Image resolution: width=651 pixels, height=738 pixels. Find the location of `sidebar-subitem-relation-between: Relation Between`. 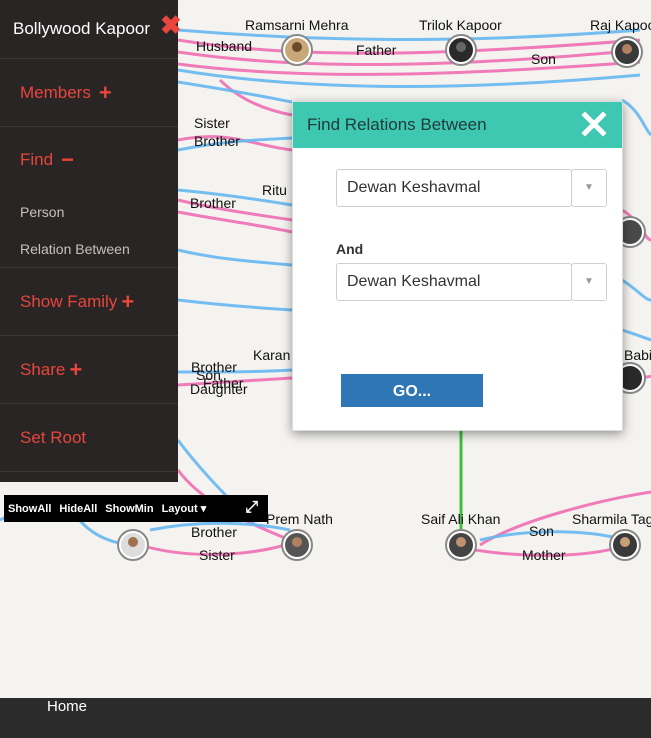

sidebar-subitem-relation-between: Relation Between is located at coordinates (89, 248).